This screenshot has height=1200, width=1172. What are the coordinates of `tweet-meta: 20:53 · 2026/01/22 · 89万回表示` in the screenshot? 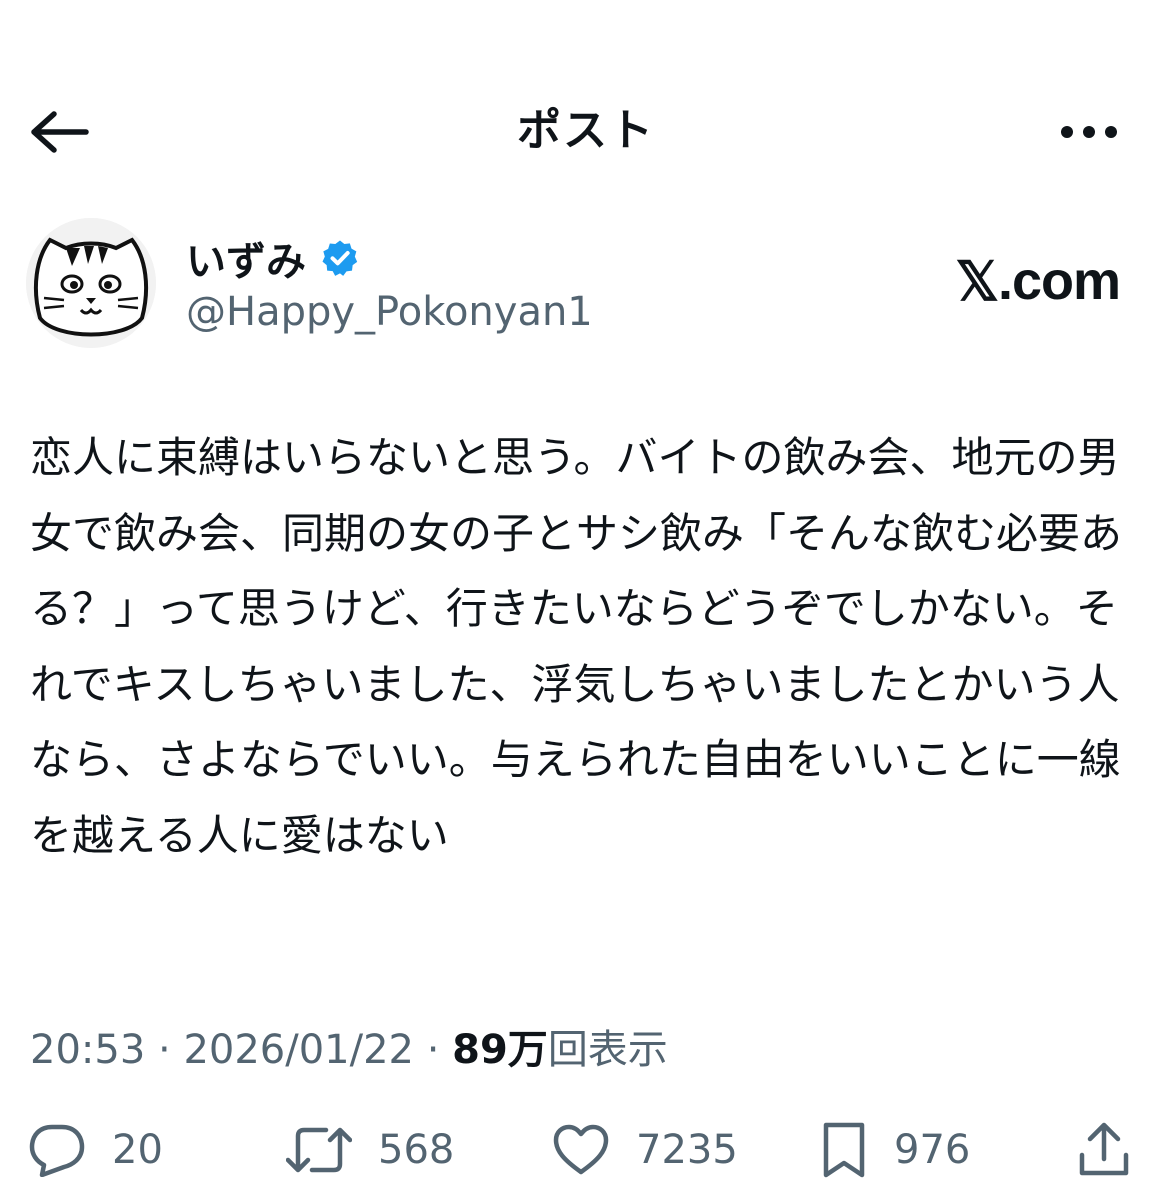 It's located at (349, 1050).